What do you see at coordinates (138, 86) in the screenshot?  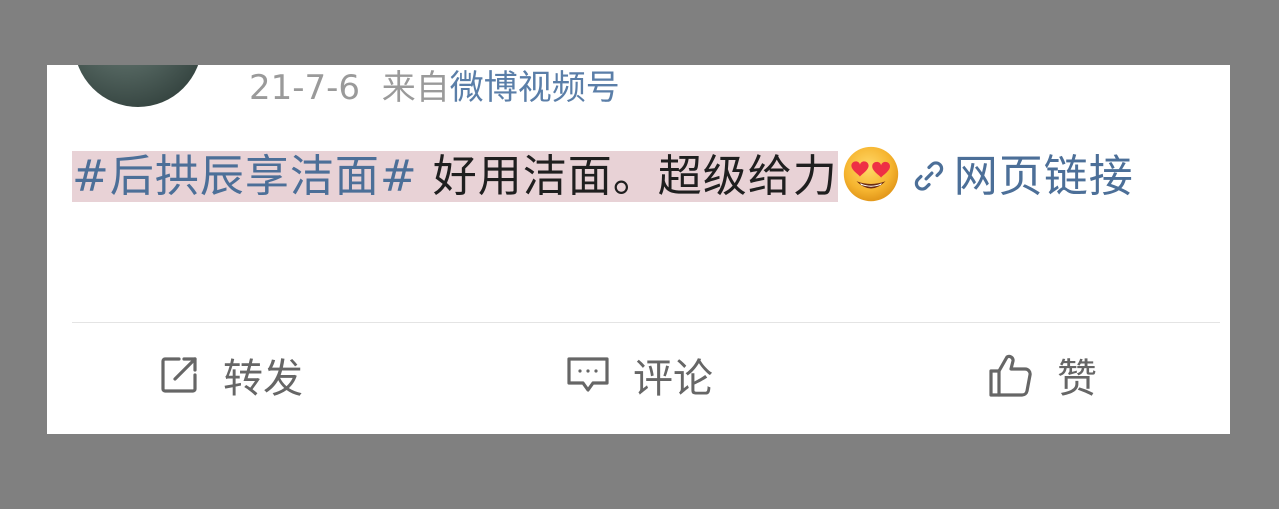 I see `user-avatar` at bounding box center [138, 86].